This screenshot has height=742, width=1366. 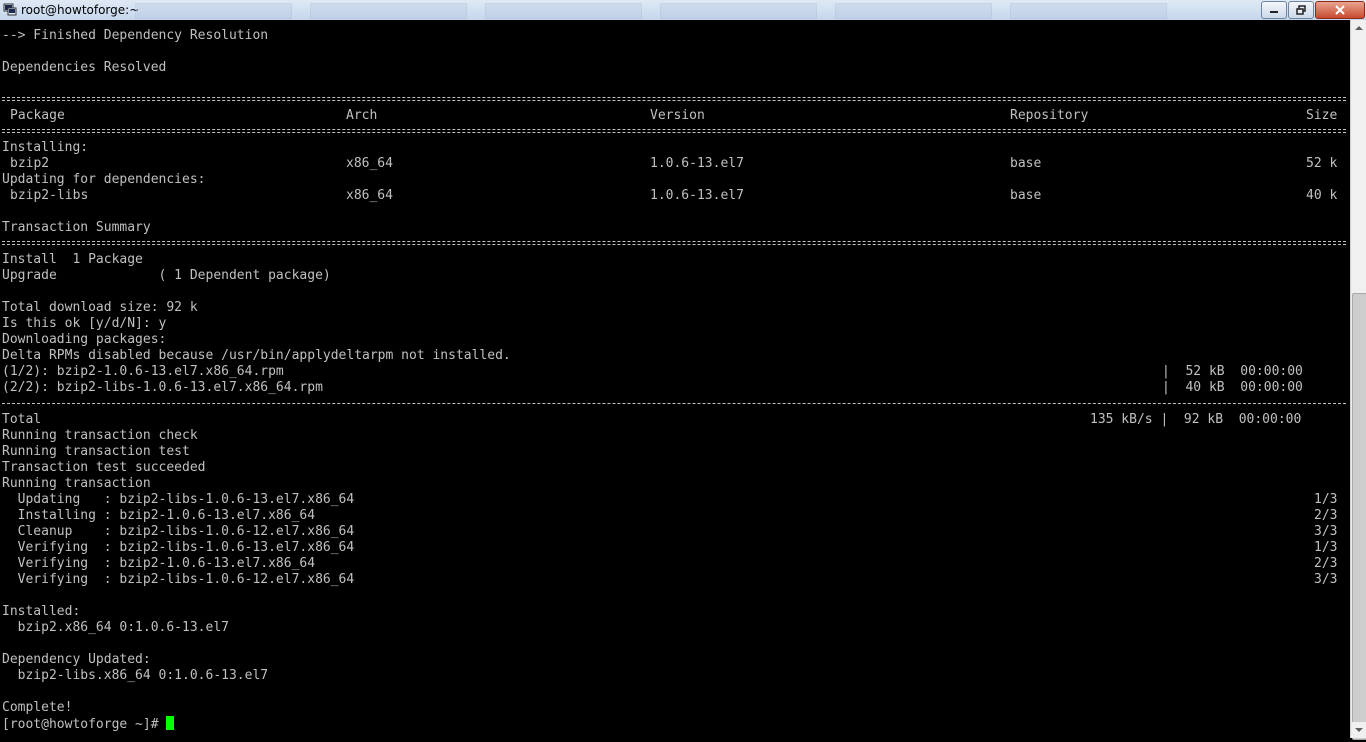 What do you see at coordinates (45, 147) in the screenshot?
I see `terminal-line: Installing:` at bounding box center [45, 147].